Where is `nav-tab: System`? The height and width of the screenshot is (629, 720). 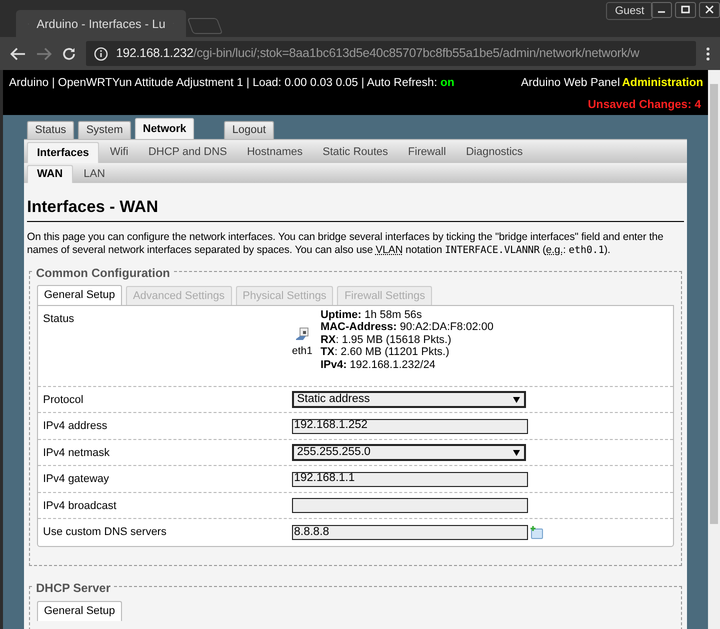
nav-tab: System is located at coordinates (104, 130).